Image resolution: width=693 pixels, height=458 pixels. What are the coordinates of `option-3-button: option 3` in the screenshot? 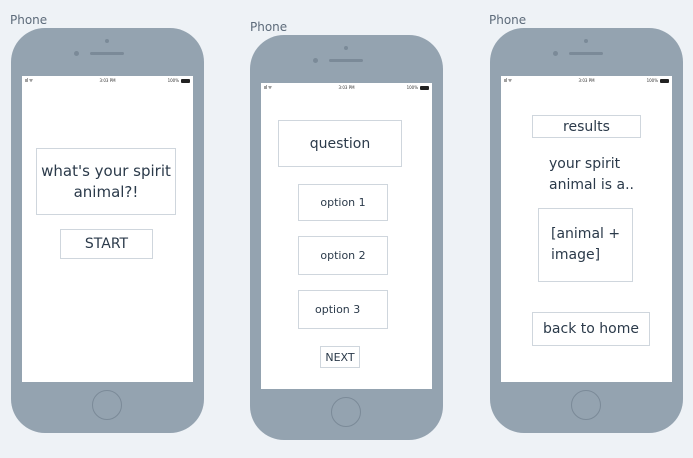 It's located at (343, 309).